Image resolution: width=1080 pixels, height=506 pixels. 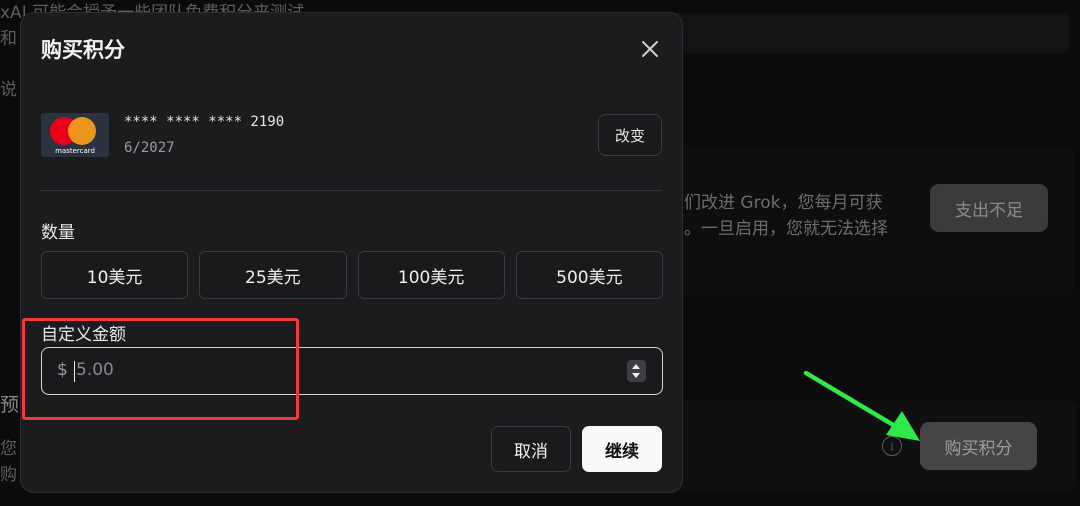 What do you see at coordinates (636, 375) in the screenshot?
I see `stepper-down-icon` at bounding box center [636, 375].